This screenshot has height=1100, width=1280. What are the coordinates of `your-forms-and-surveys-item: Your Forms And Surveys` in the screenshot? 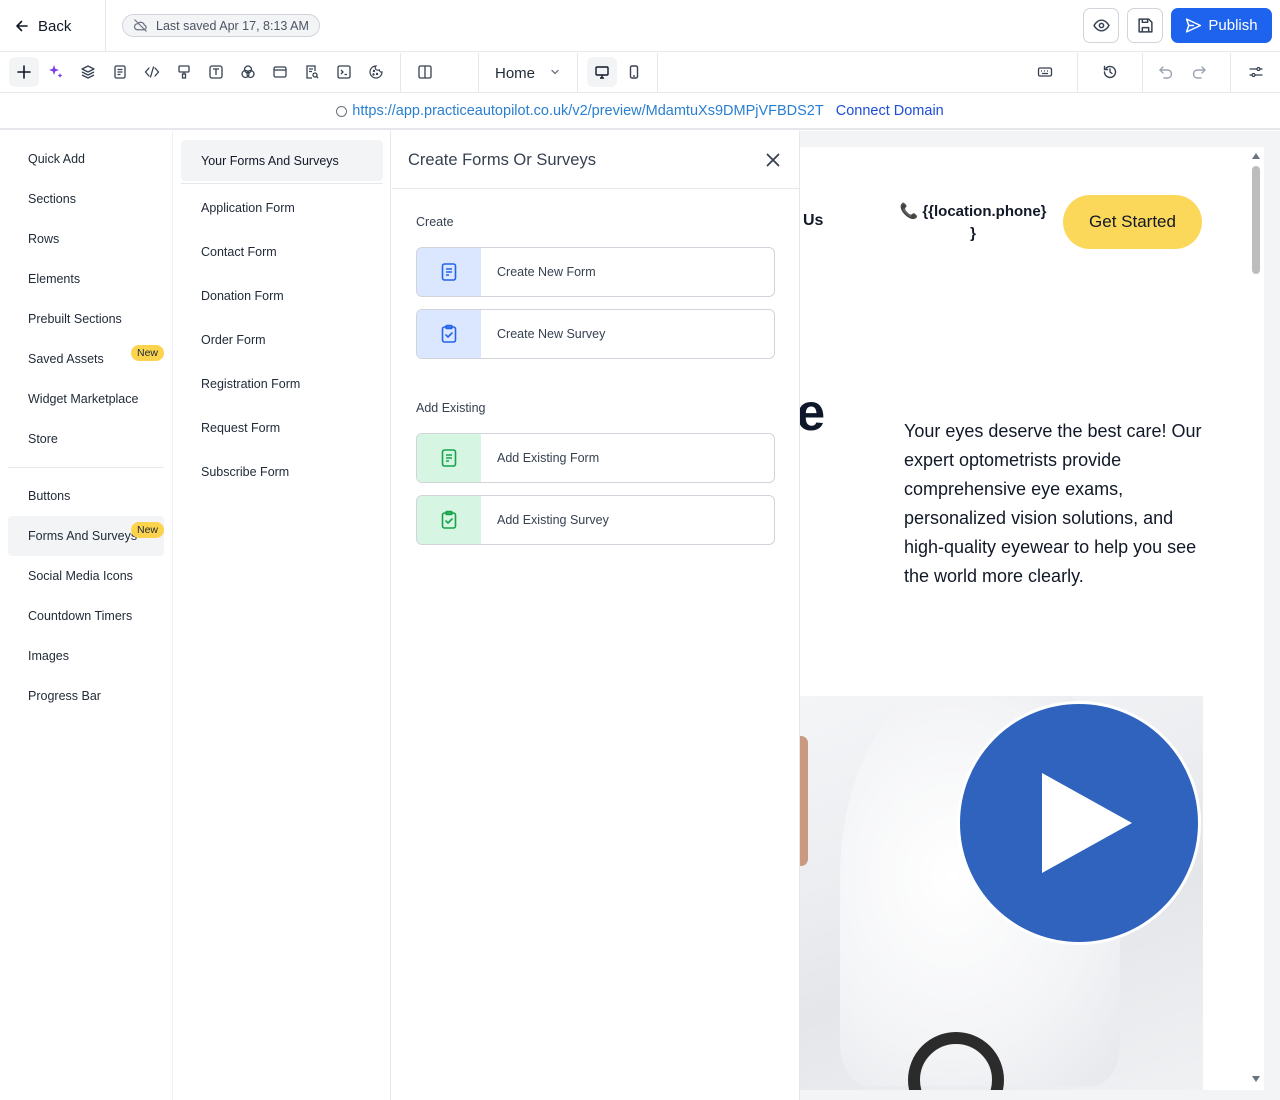 It's located at (282, 160).